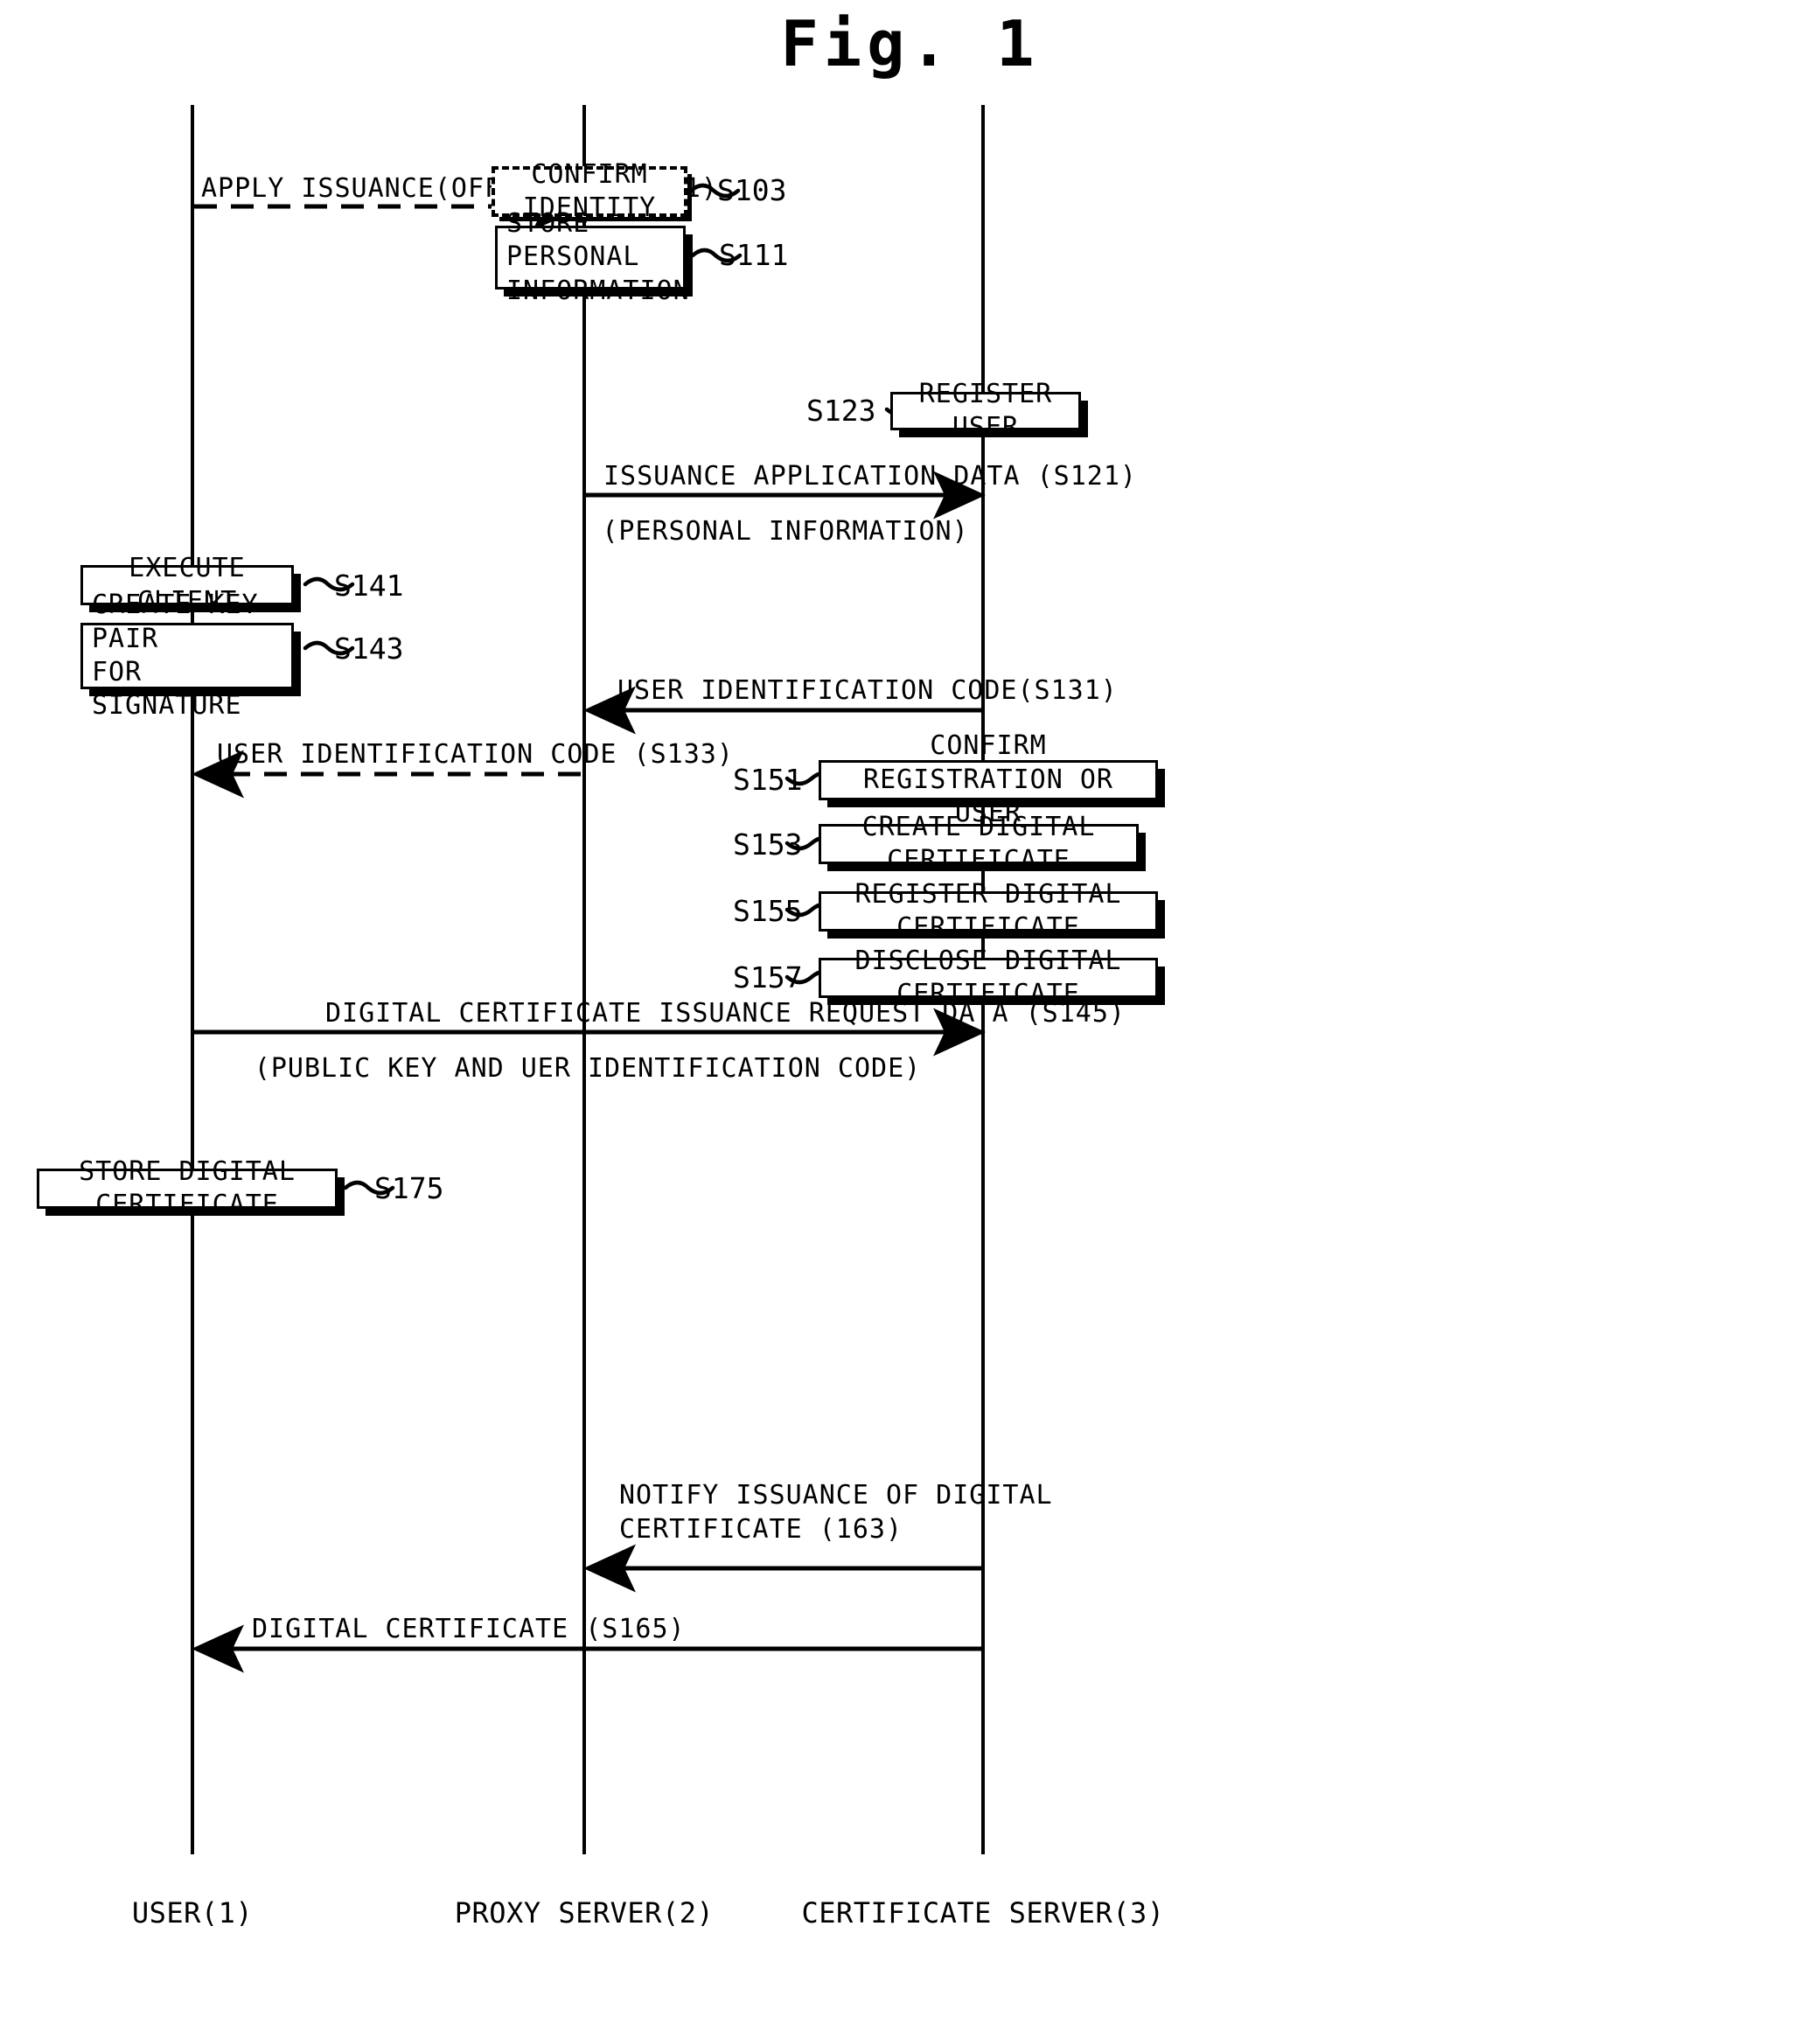 This screenshot has height=2017, width=1820. I want to click on step-label-s153: S153, so click(768, 844).